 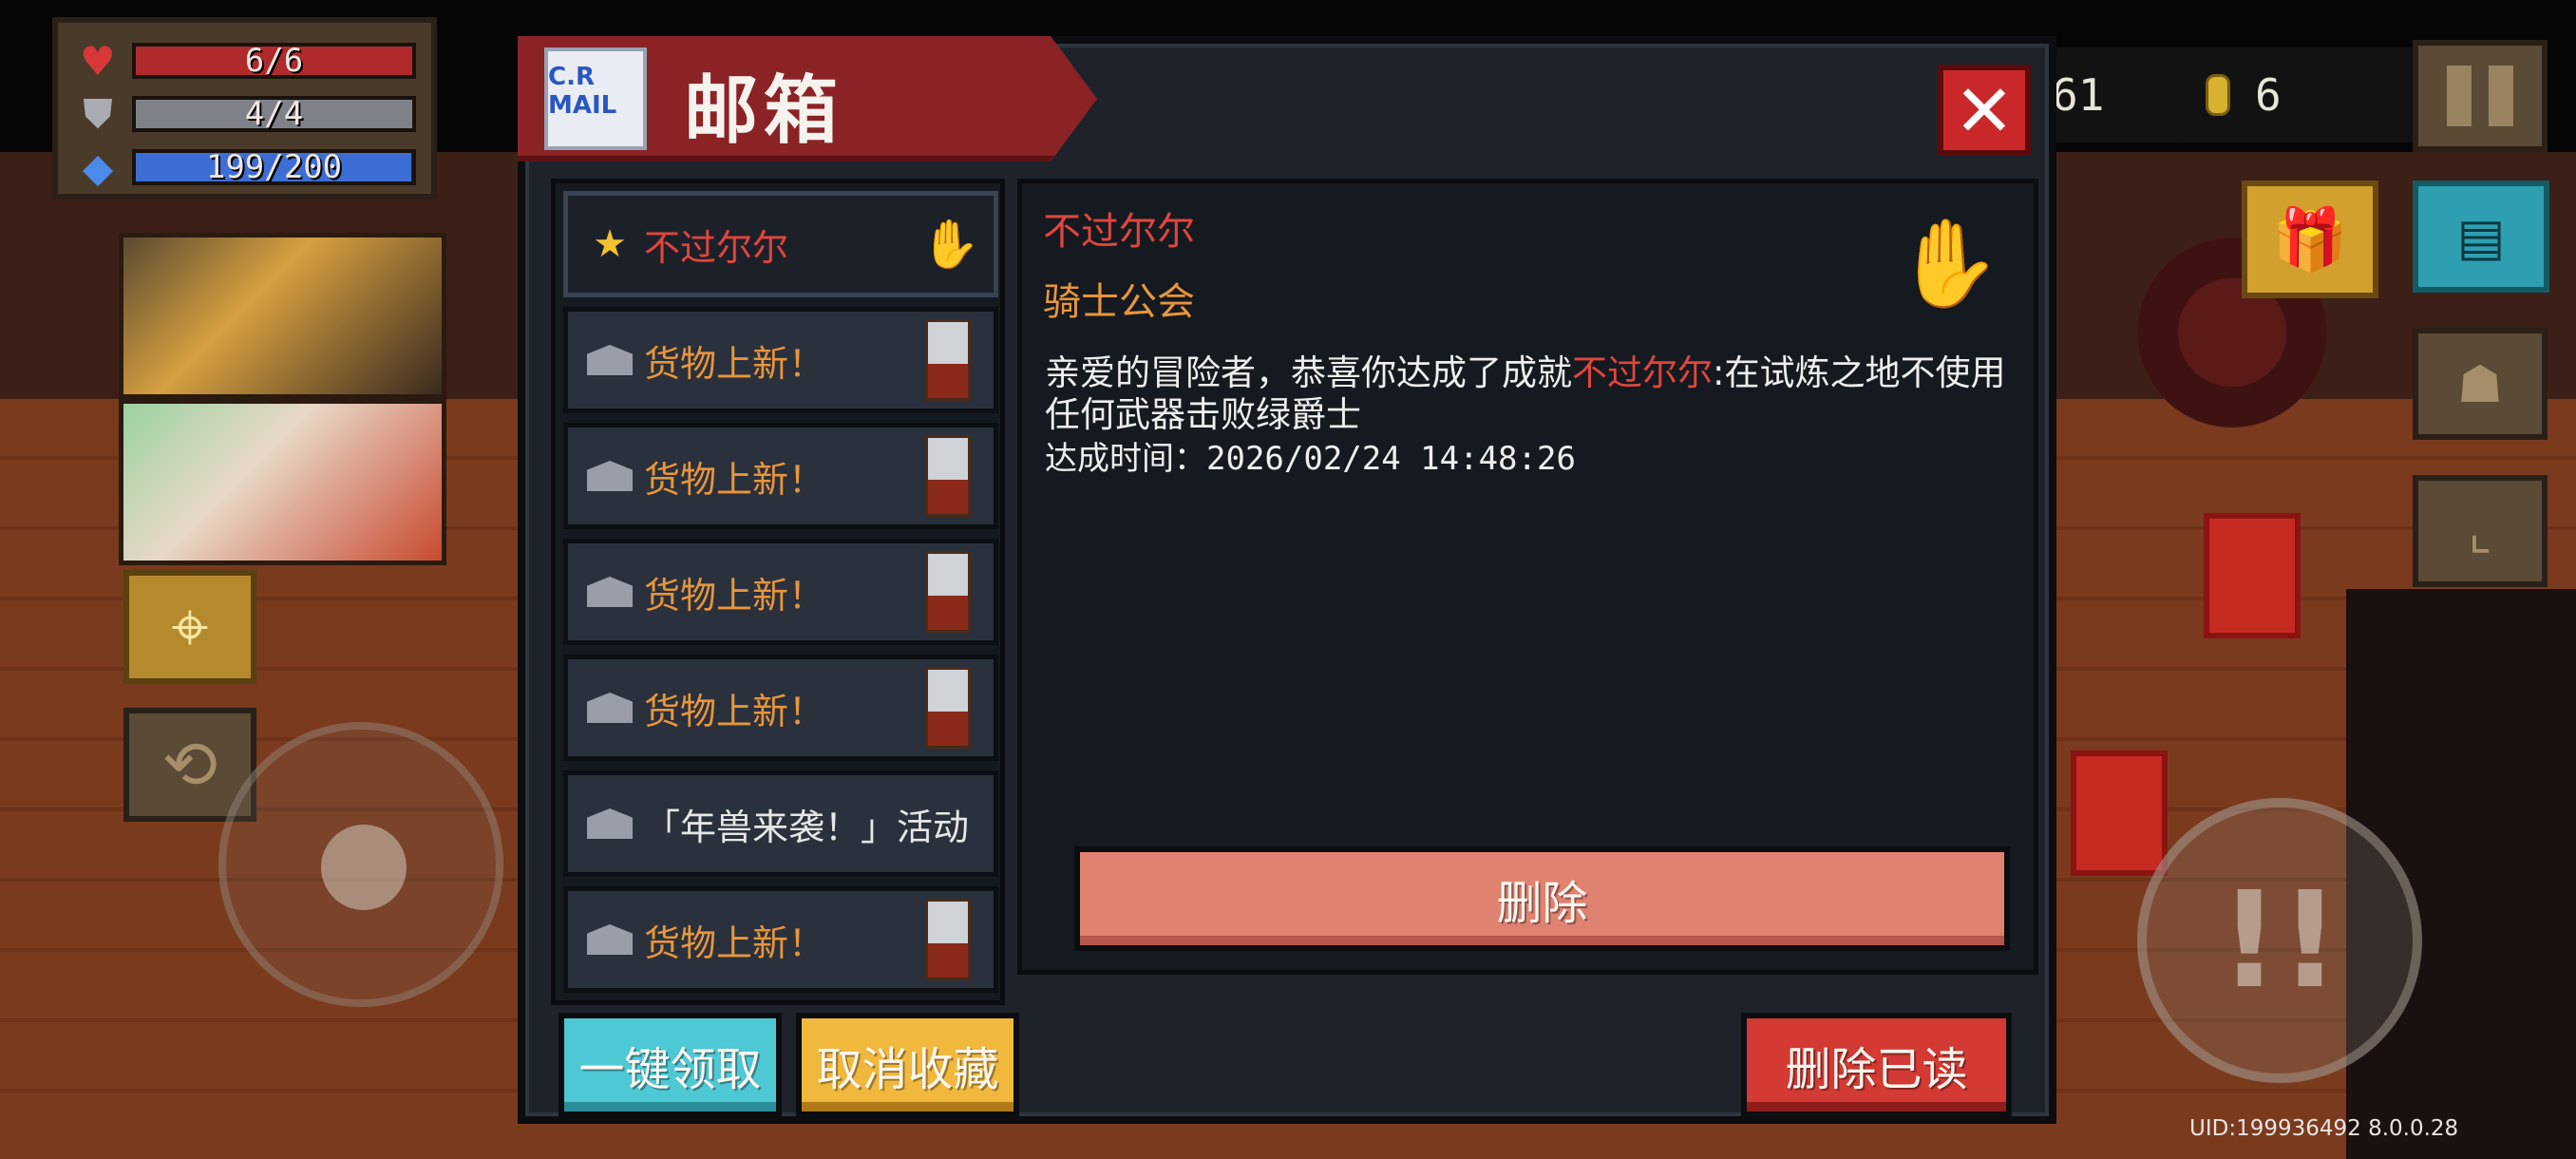 I want to click on energy-row: ◆ 199/200, so click(x=245, y=167).